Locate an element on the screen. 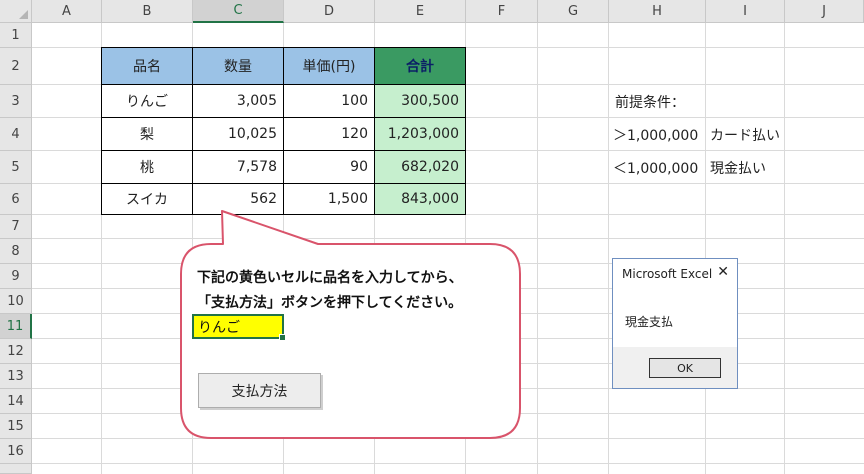 The width and height of the screenshot is (864, 474). payment-method-button: 支払方法 is located at coordinates (259, 390).